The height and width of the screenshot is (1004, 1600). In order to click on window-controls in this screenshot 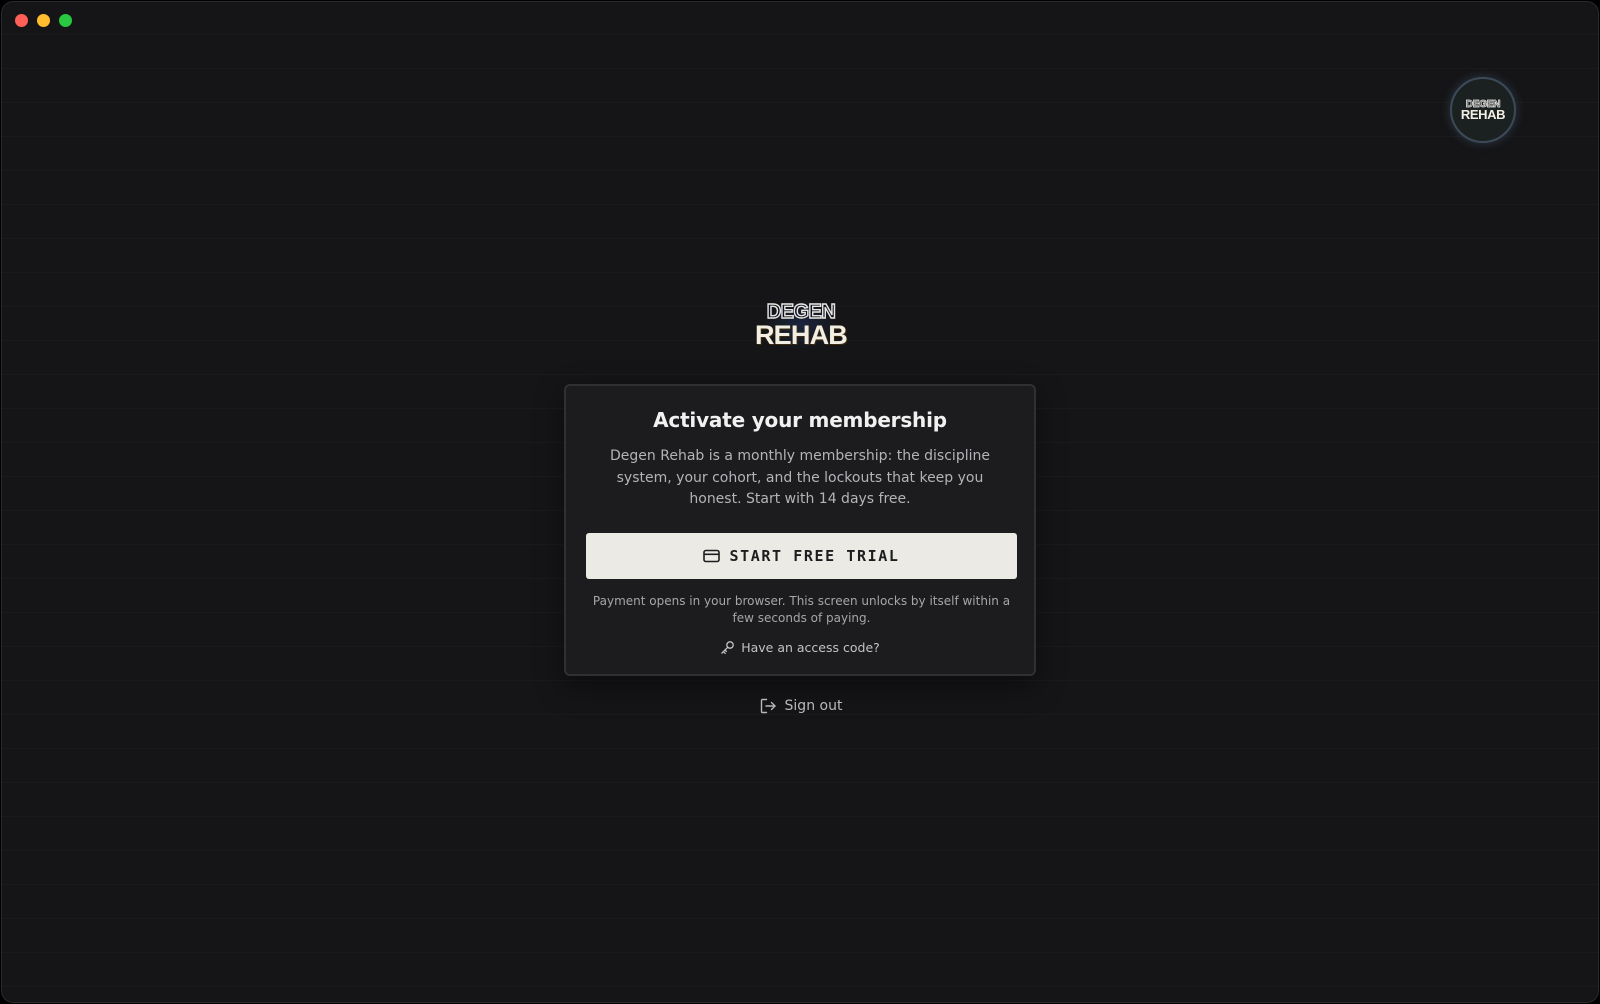, I will do `click(43, 20)`.